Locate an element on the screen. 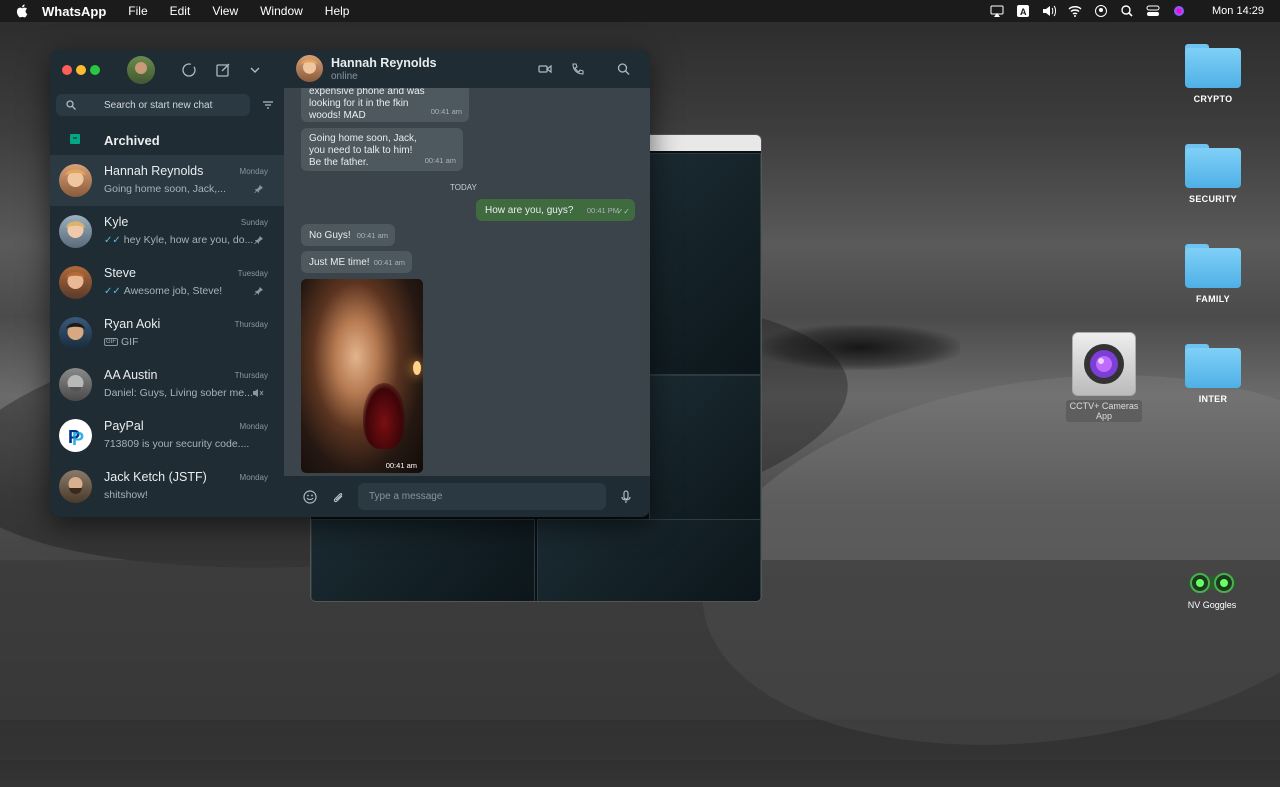  chat-item-ryan-aoki: Ryan Aoki Thursday GIF GIF is located at coordinates (167, 333).